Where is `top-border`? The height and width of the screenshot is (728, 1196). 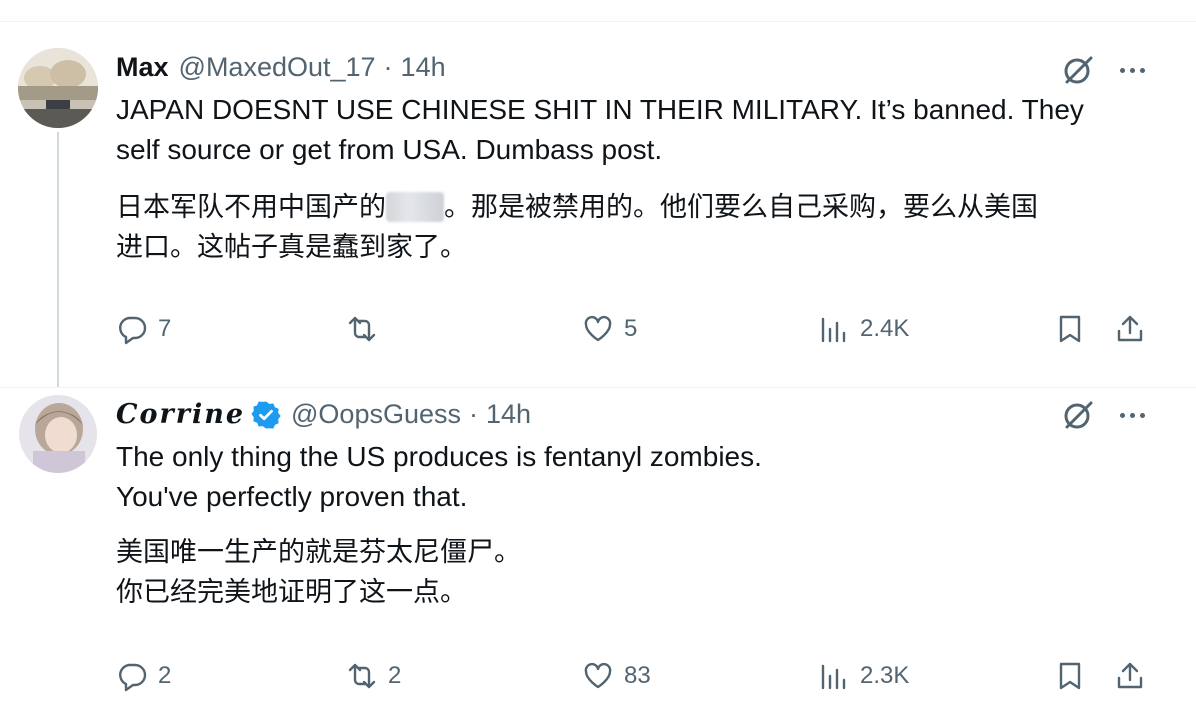
top-border is located at coordinates (598, 11).